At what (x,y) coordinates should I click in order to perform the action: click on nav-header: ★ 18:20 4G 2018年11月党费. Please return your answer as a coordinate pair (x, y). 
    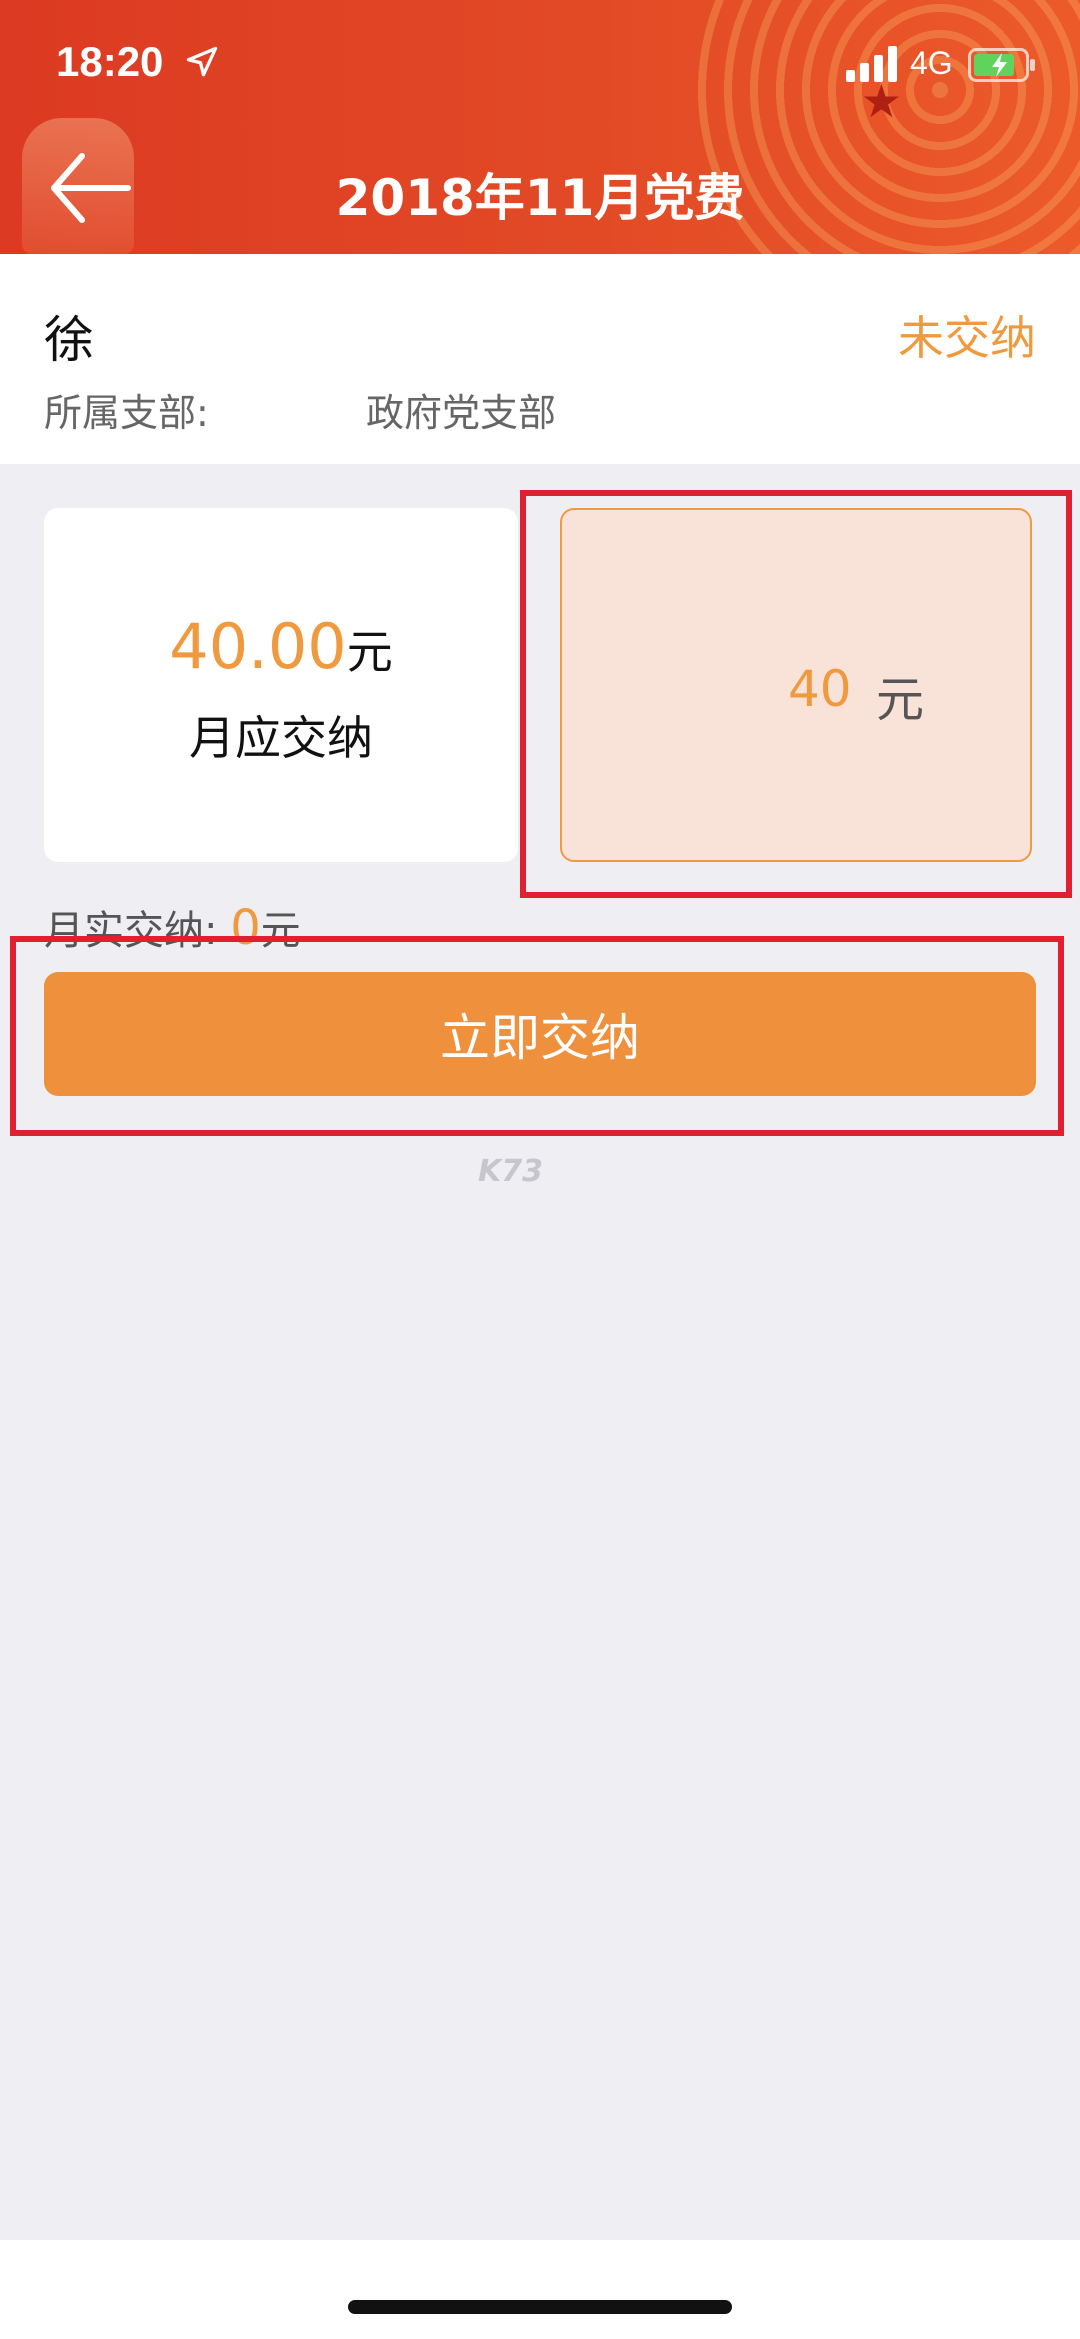
    Looking at the image, I should click on (540, 127).